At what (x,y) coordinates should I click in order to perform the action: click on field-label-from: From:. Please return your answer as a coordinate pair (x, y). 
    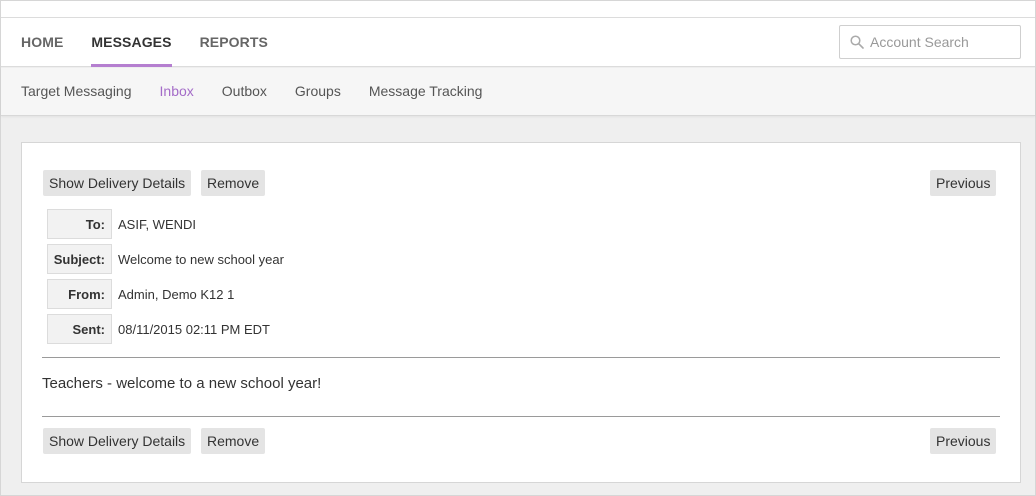
    Looking at the image, I should click on (79, 294).